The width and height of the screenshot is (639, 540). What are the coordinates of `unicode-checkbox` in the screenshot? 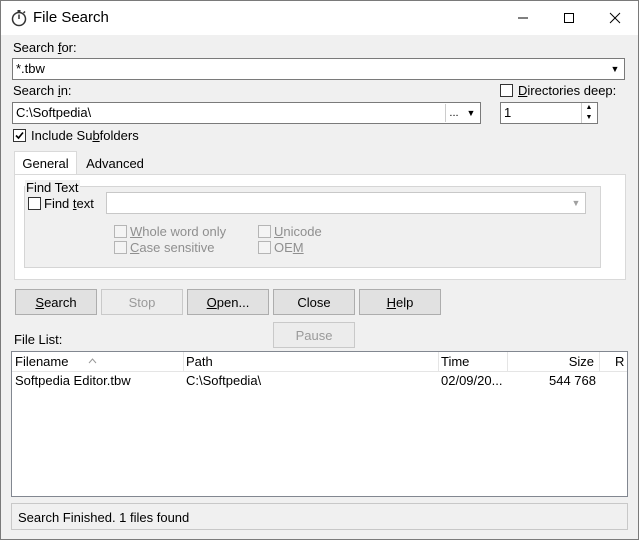 It's located at (264, 231).